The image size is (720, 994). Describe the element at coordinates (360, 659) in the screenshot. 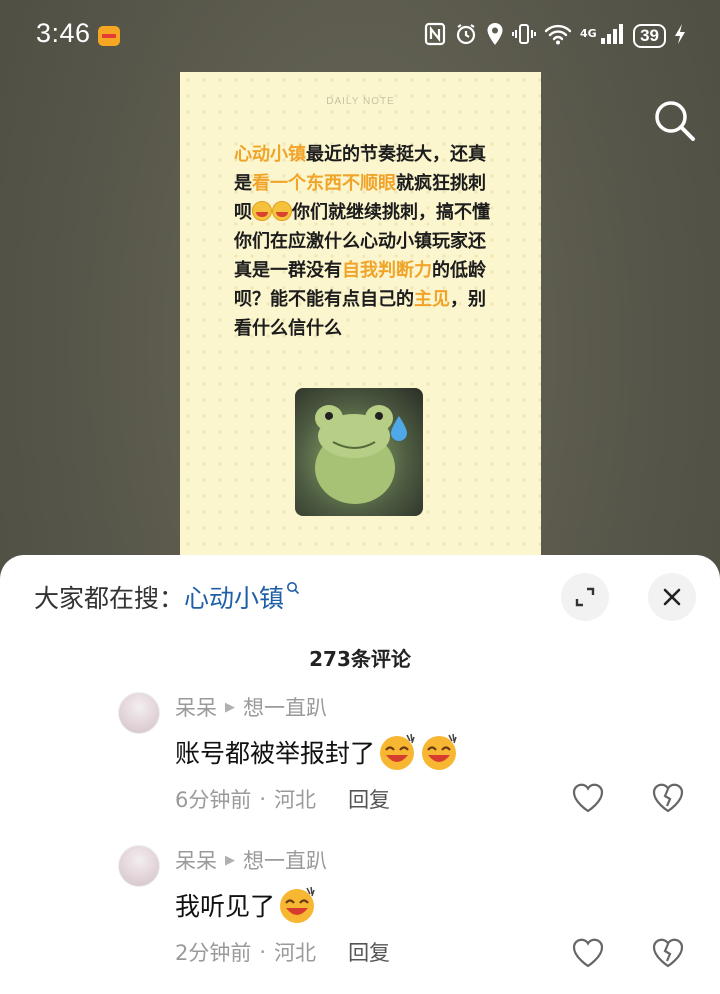

I see `comment-count: 273条评论` at that location.